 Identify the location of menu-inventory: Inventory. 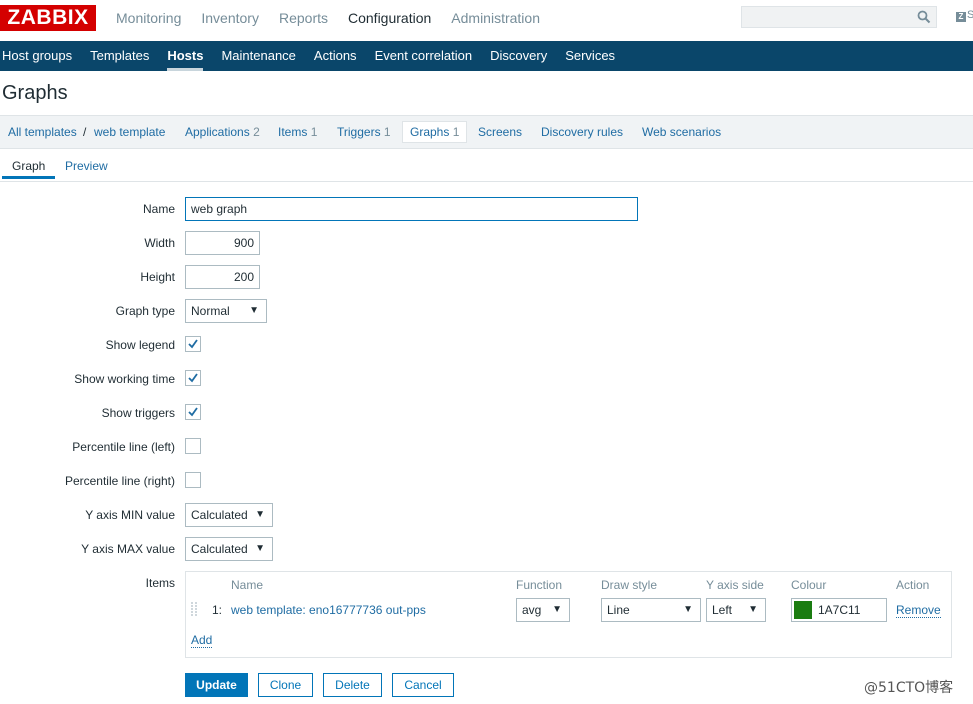
(230, 18).